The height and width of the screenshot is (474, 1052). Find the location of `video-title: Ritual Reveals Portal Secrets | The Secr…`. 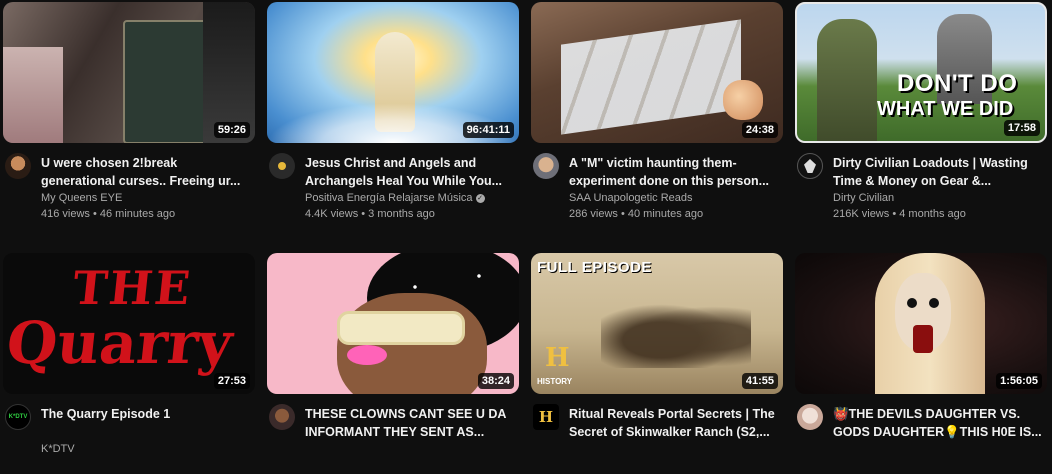

video-title: Ritual Reveals Portal Secrets | The Secr… is located at coordinates (674, 423).